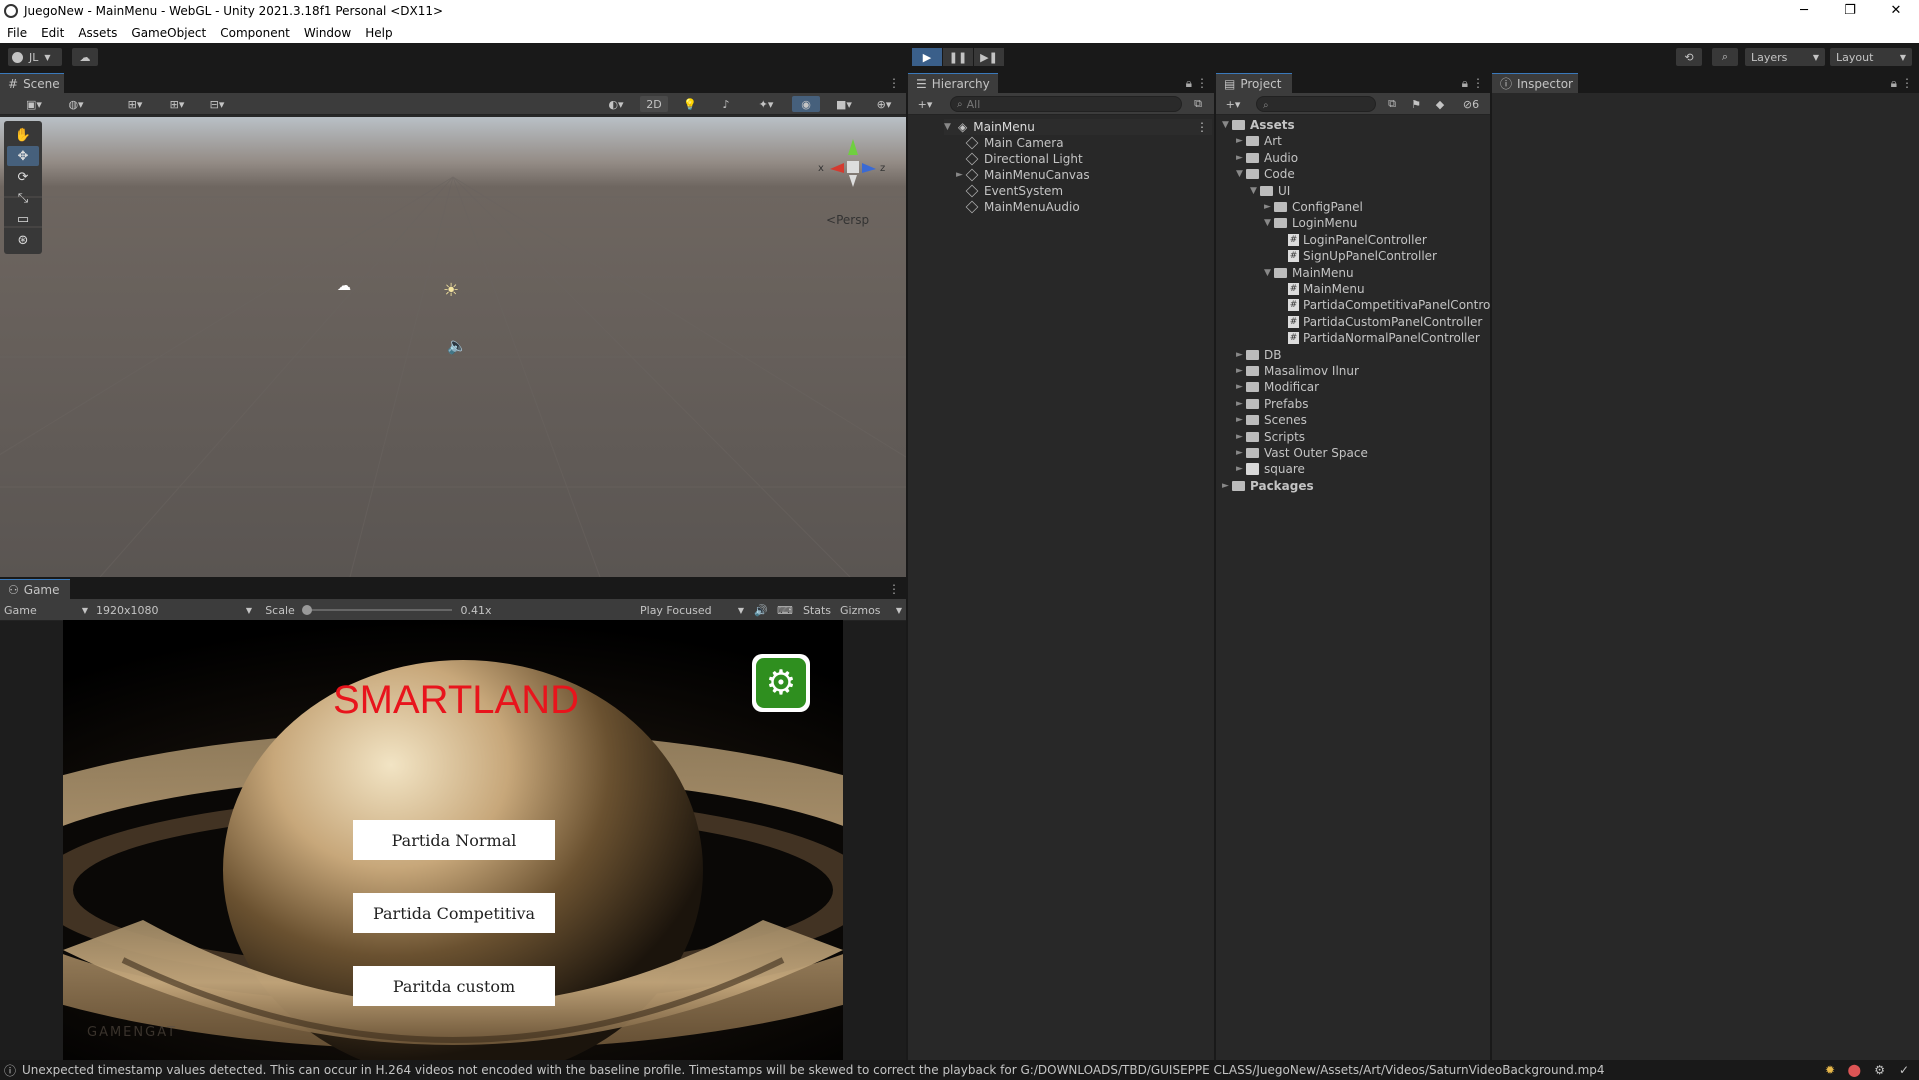 This screenshot has width=1919, height=1080. What do you see at coordinates (1267, 158) in the screenshot?
I see `project-tree-item: ► Audio` at bounding box center [1267, 158].